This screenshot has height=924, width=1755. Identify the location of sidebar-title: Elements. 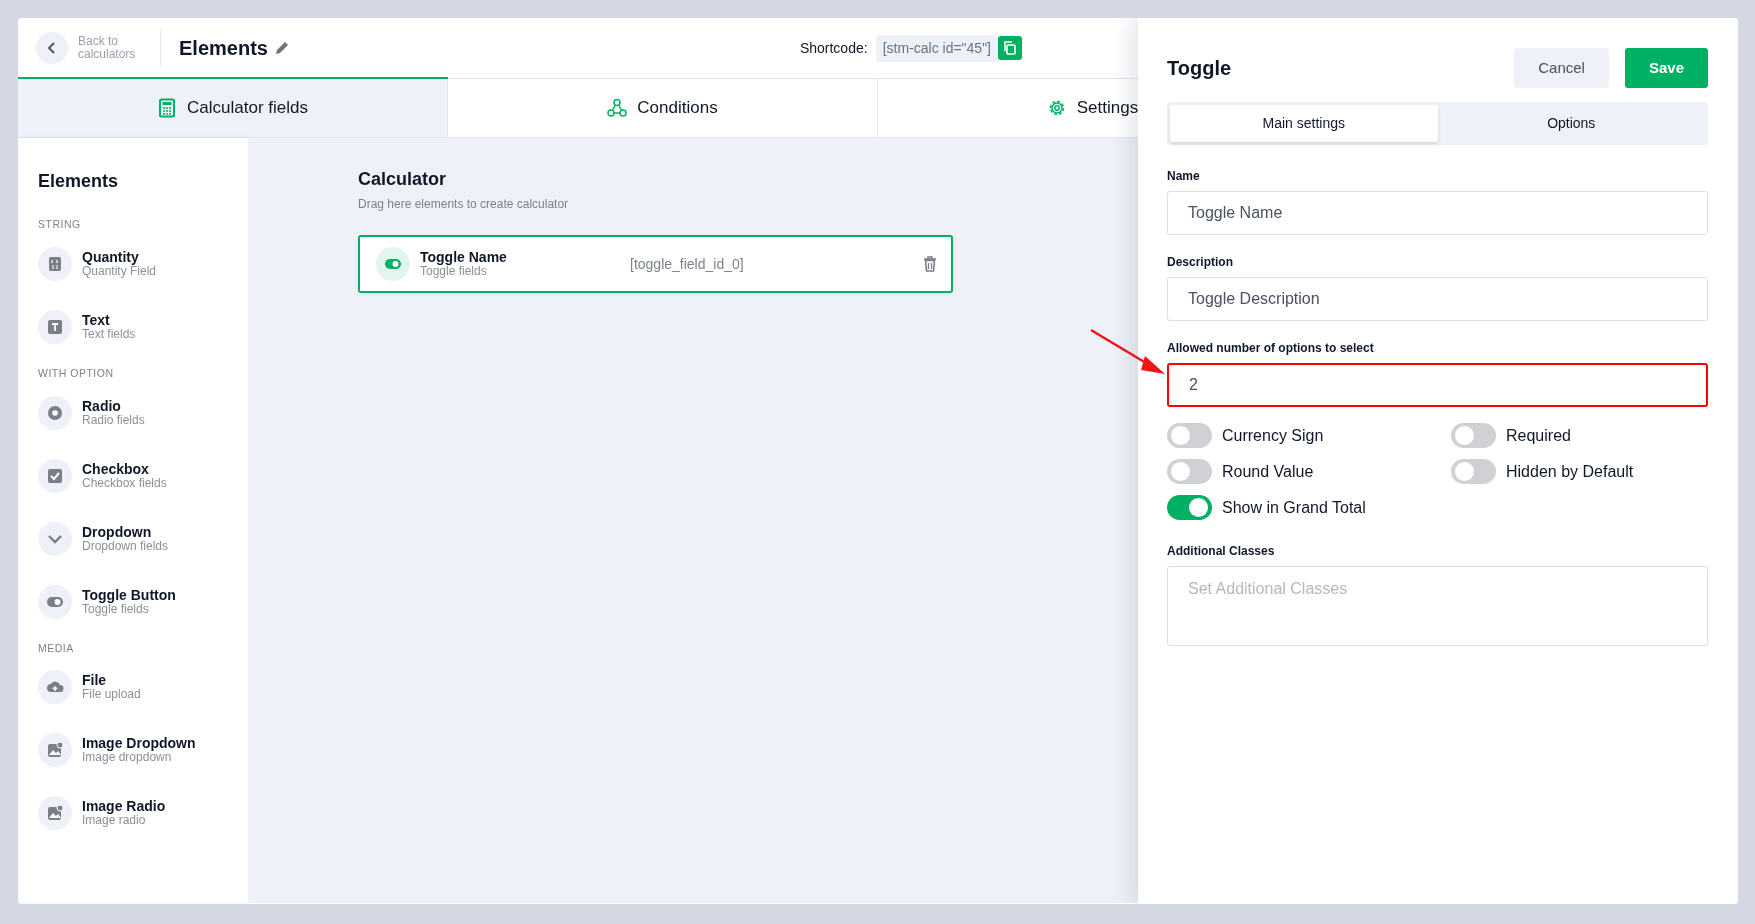
(79, 181).